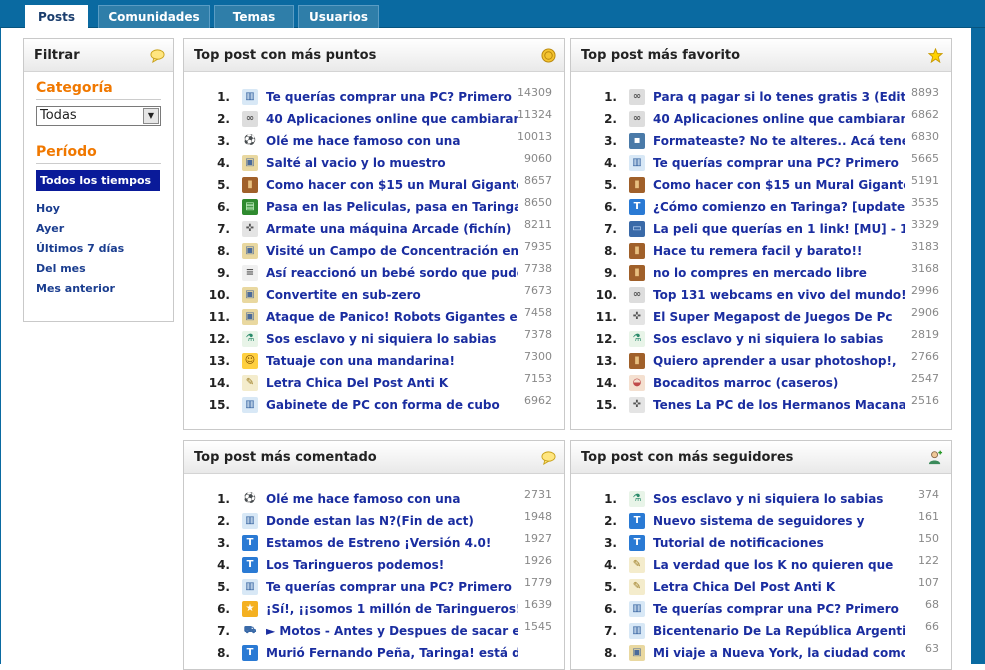  I want to click on photo-icon: ▣, so click(250, 251).